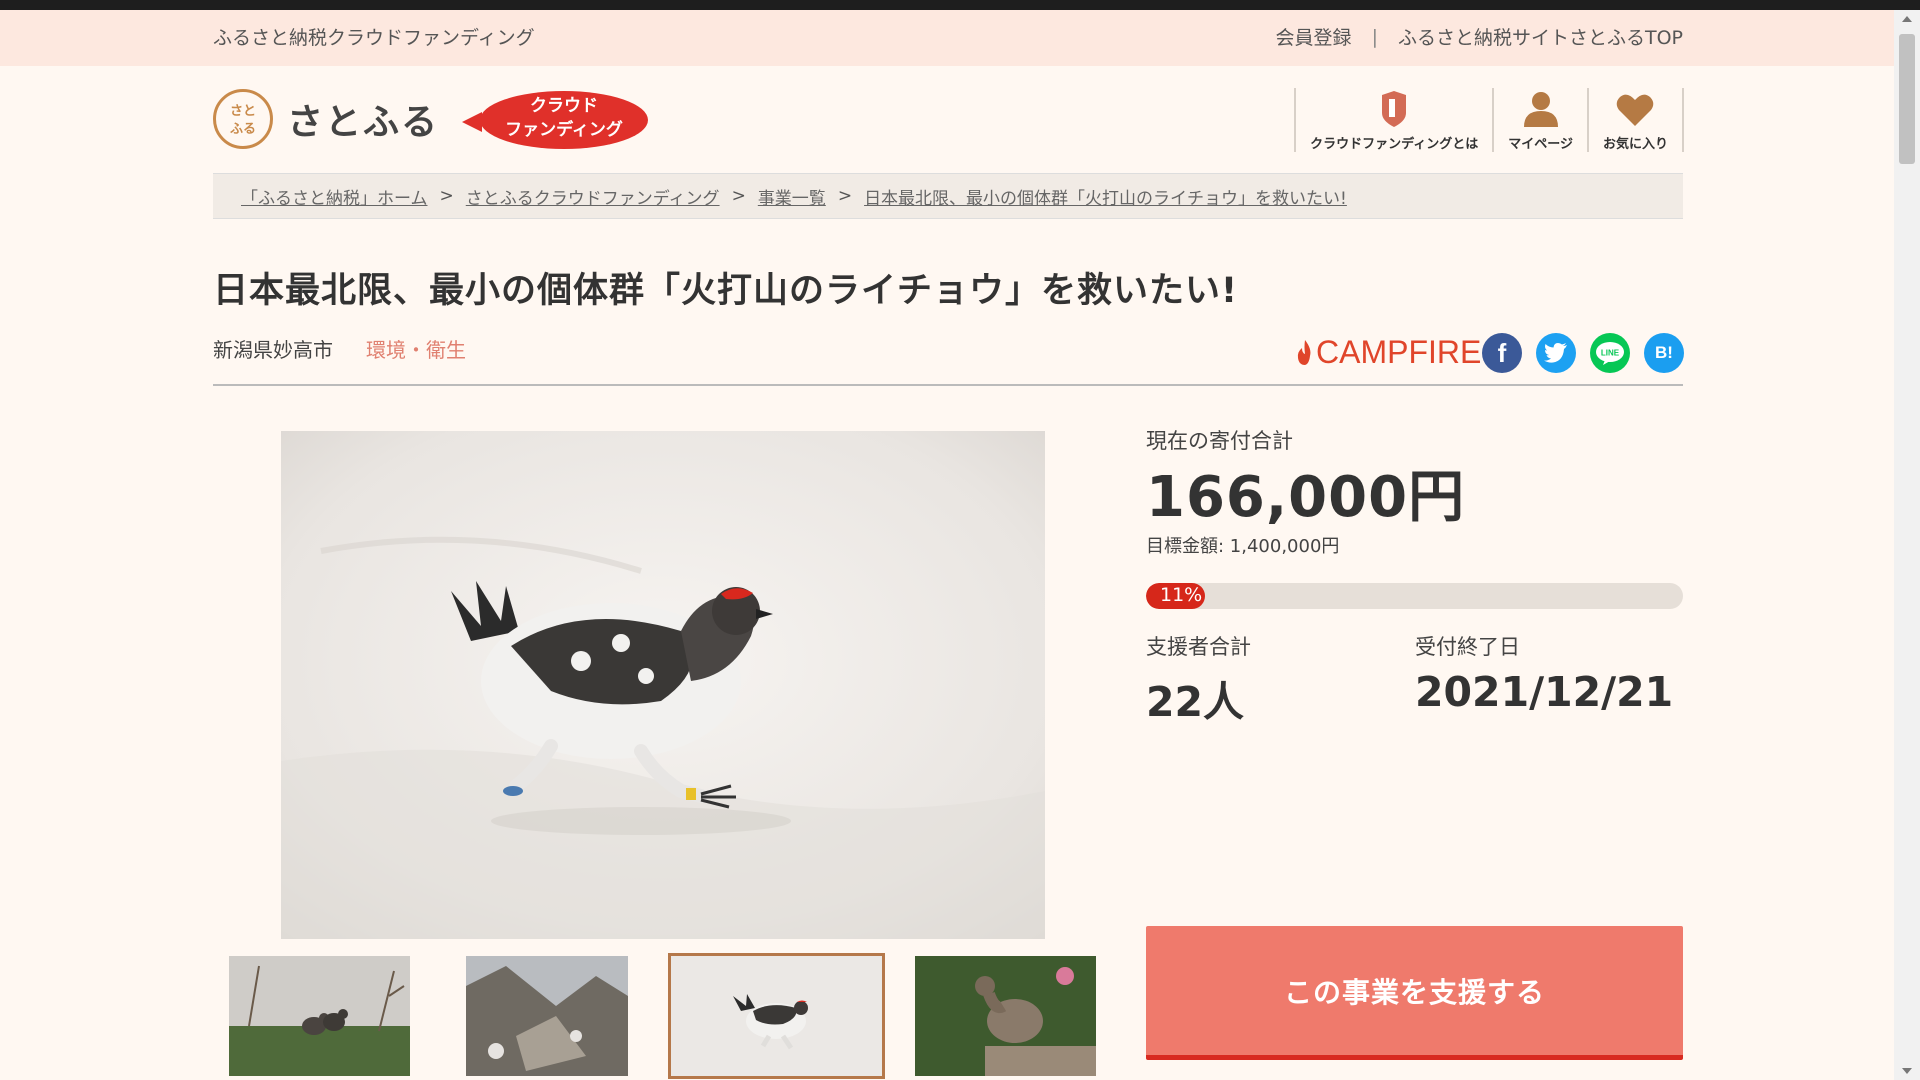 The width and height of the screenshot is (1920, 1080). I want to click on facebook-share-button: f, so click(1502, 353).